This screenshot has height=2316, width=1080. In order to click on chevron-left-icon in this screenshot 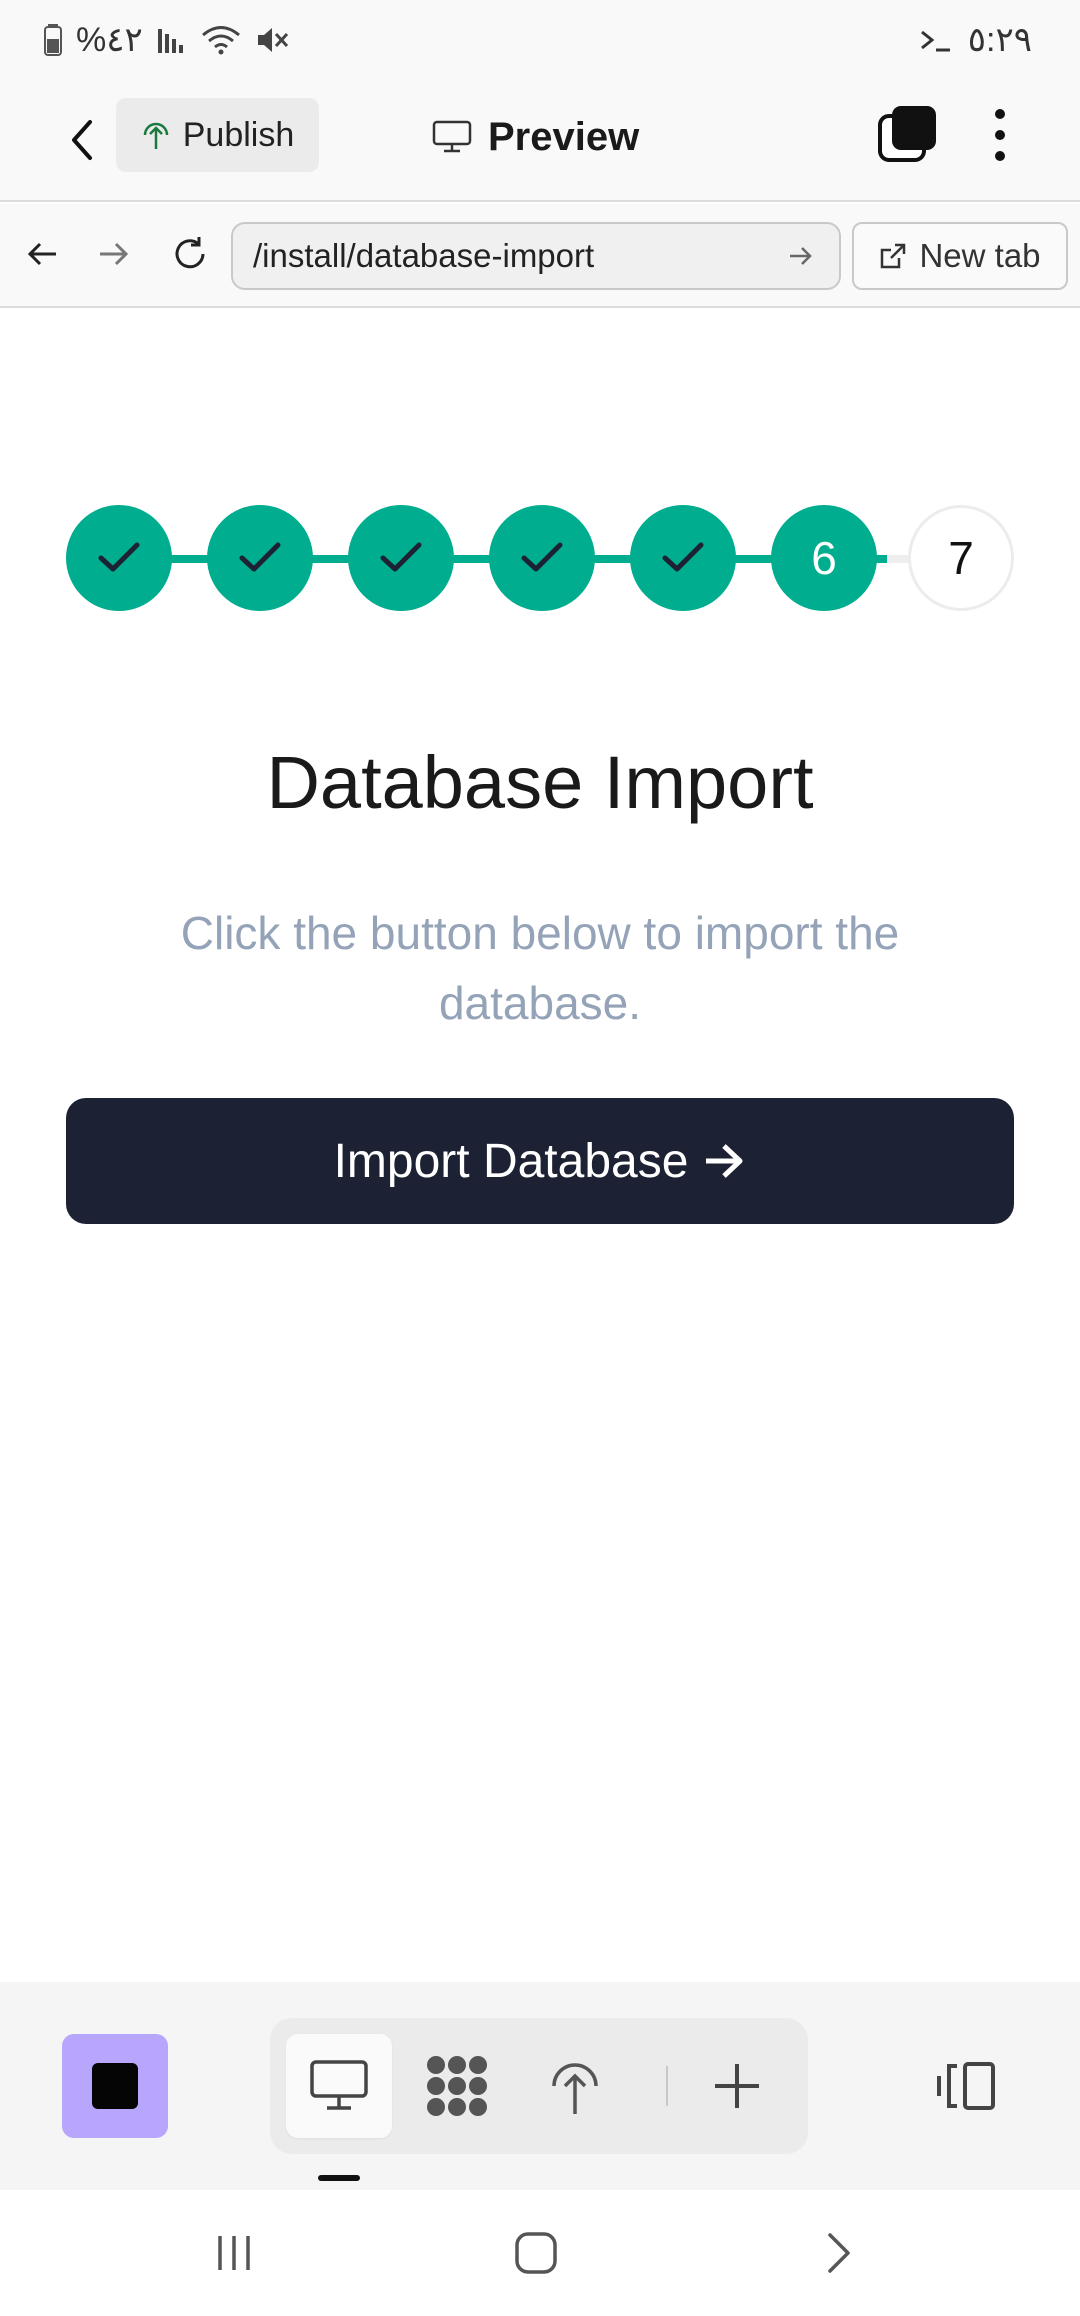, I will do `click(82, 140)`.